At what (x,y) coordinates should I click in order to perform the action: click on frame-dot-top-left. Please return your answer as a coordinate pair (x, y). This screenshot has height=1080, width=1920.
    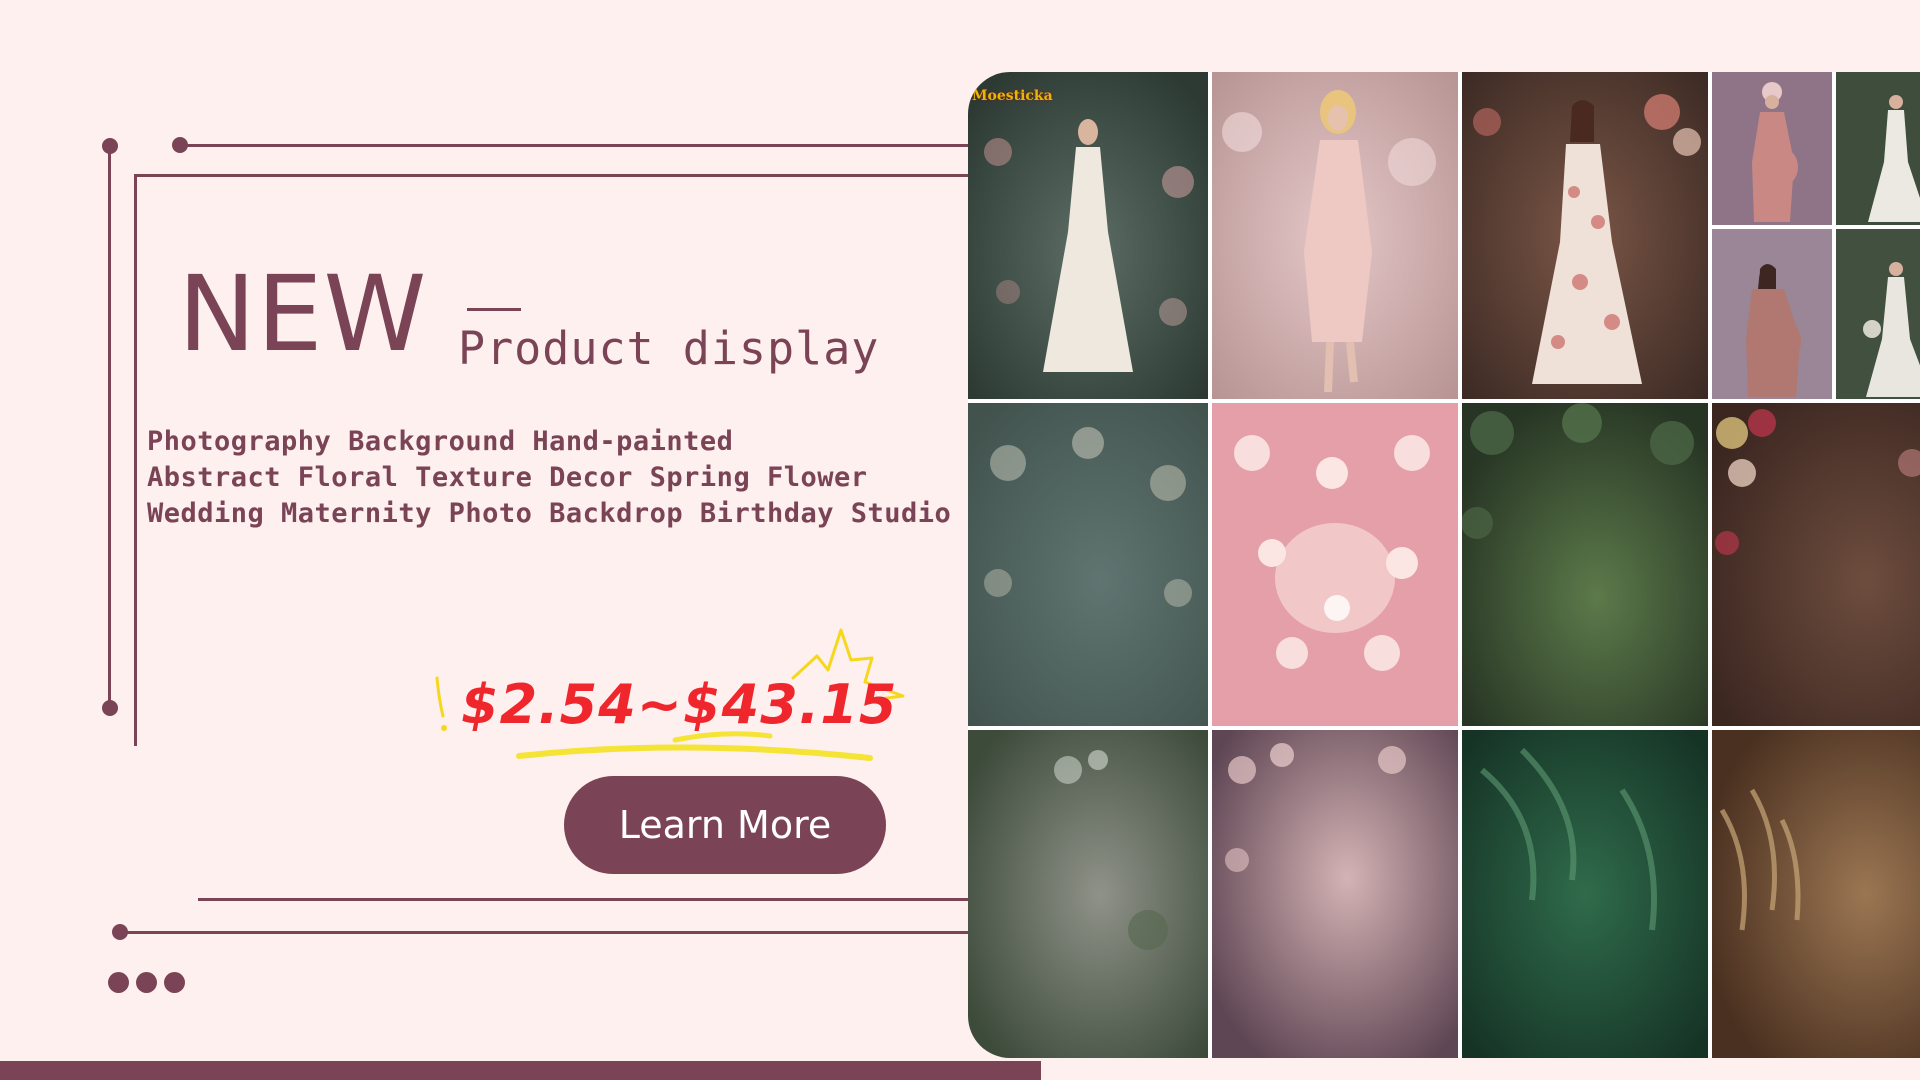
    Looking at the image, I should click on (110, 146).